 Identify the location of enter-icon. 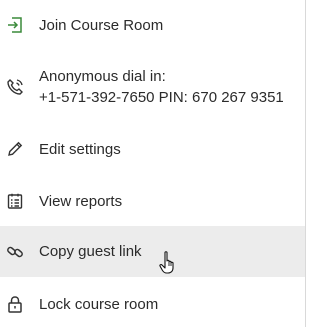
(15, 25).